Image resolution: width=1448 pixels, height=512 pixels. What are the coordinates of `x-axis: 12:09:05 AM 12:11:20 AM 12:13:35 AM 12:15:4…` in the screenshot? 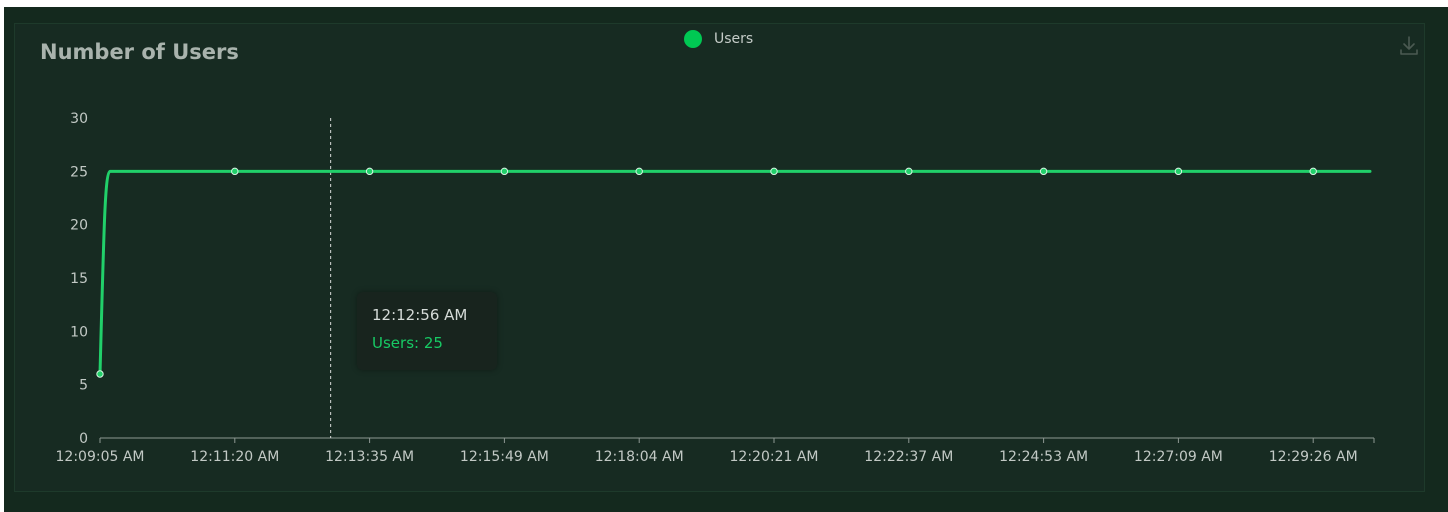 It's located at (715, 451).